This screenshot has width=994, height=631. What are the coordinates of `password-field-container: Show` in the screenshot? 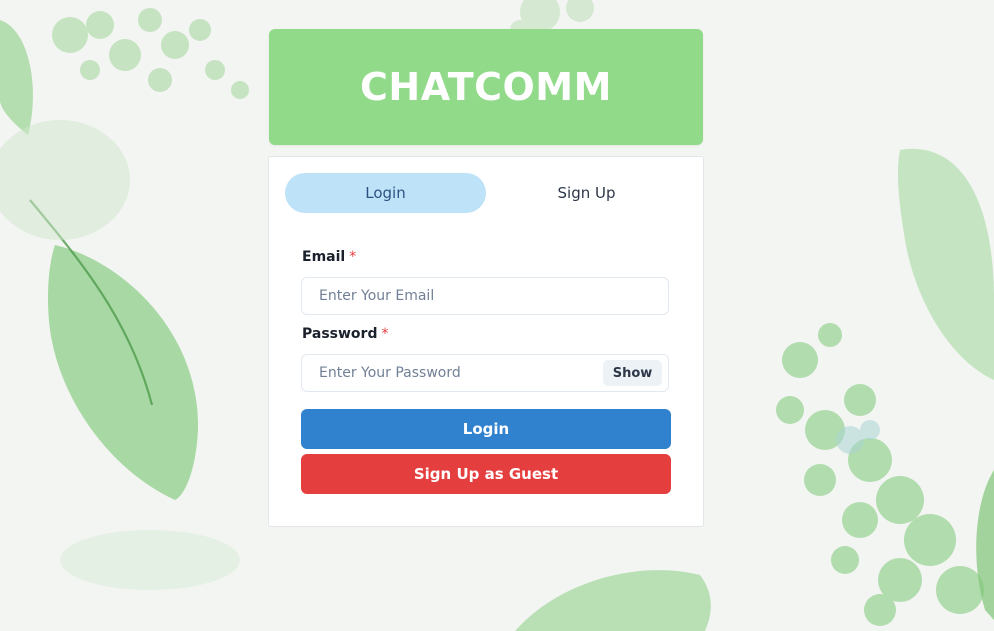 It's located at (485, 373).